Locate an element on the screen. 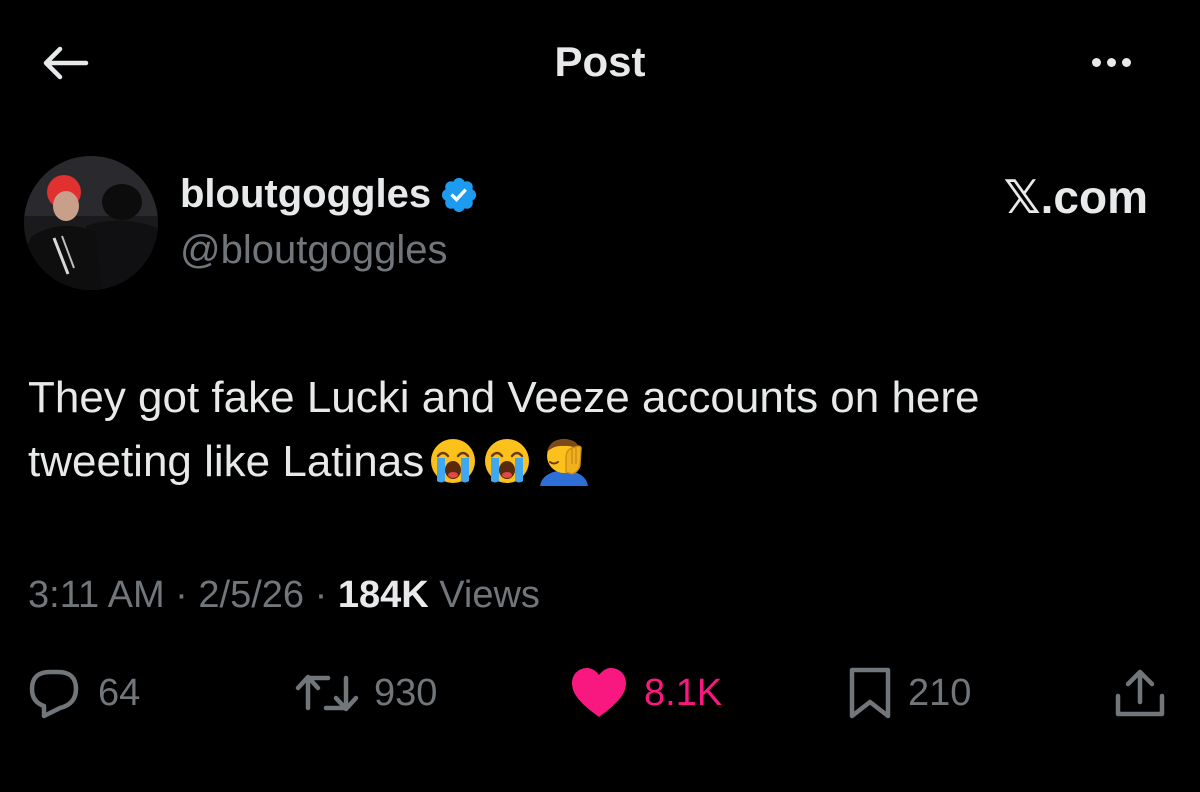 This screenshot has height=792, width=1200. bookmark-button: 210 is located at coordinates (908, 693).